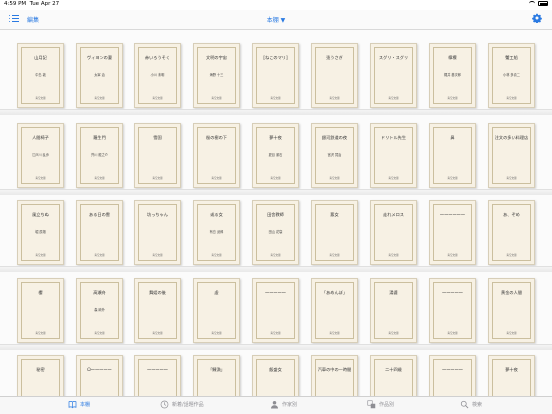  I want to click on book-cover: 夢十夜 夏目 漱石 青空文庫, so click(275, 155).